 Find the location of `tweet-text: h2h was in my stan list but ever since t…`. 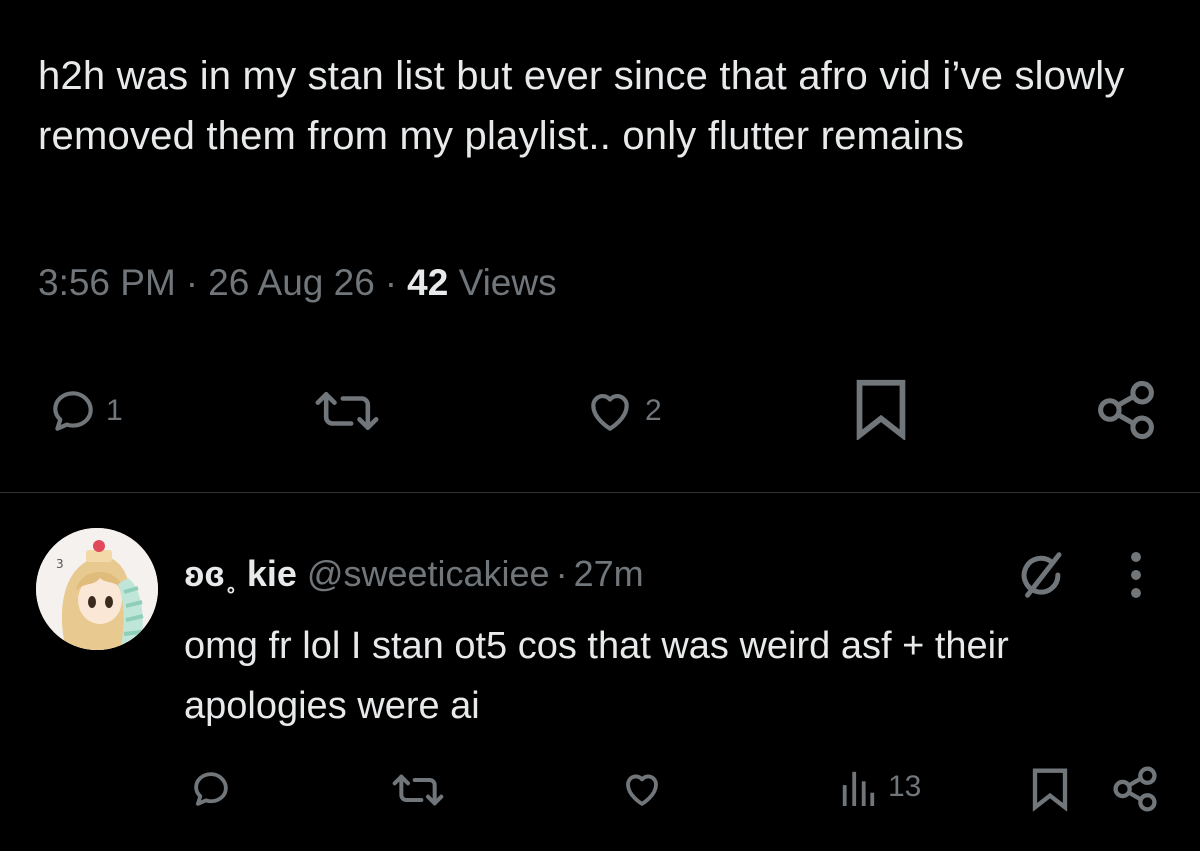

tweet-text: h2h was in my stan list but ever since t… is located at coordinates (581, 106).